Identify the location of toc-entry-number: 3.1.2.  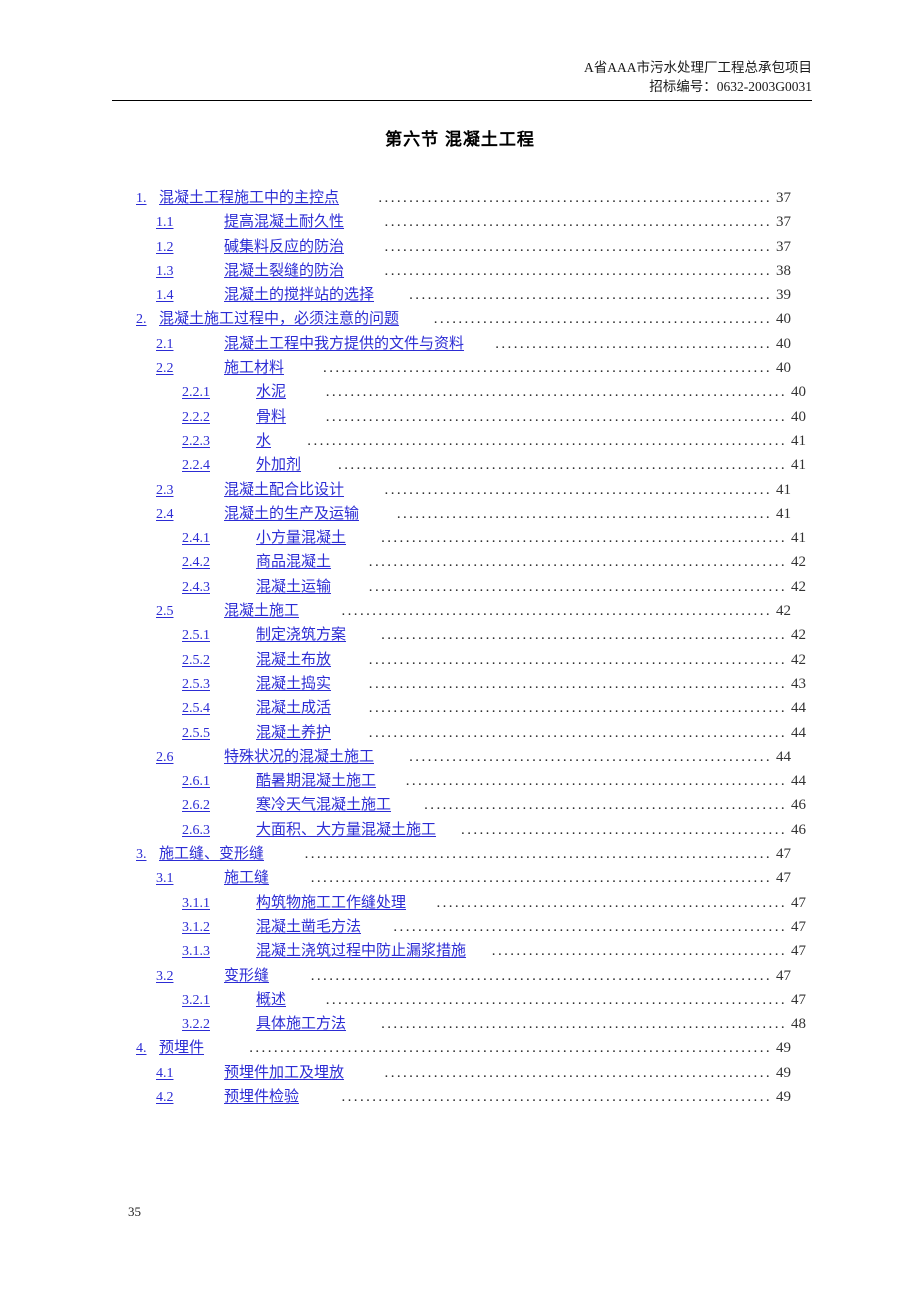
(196, 927).